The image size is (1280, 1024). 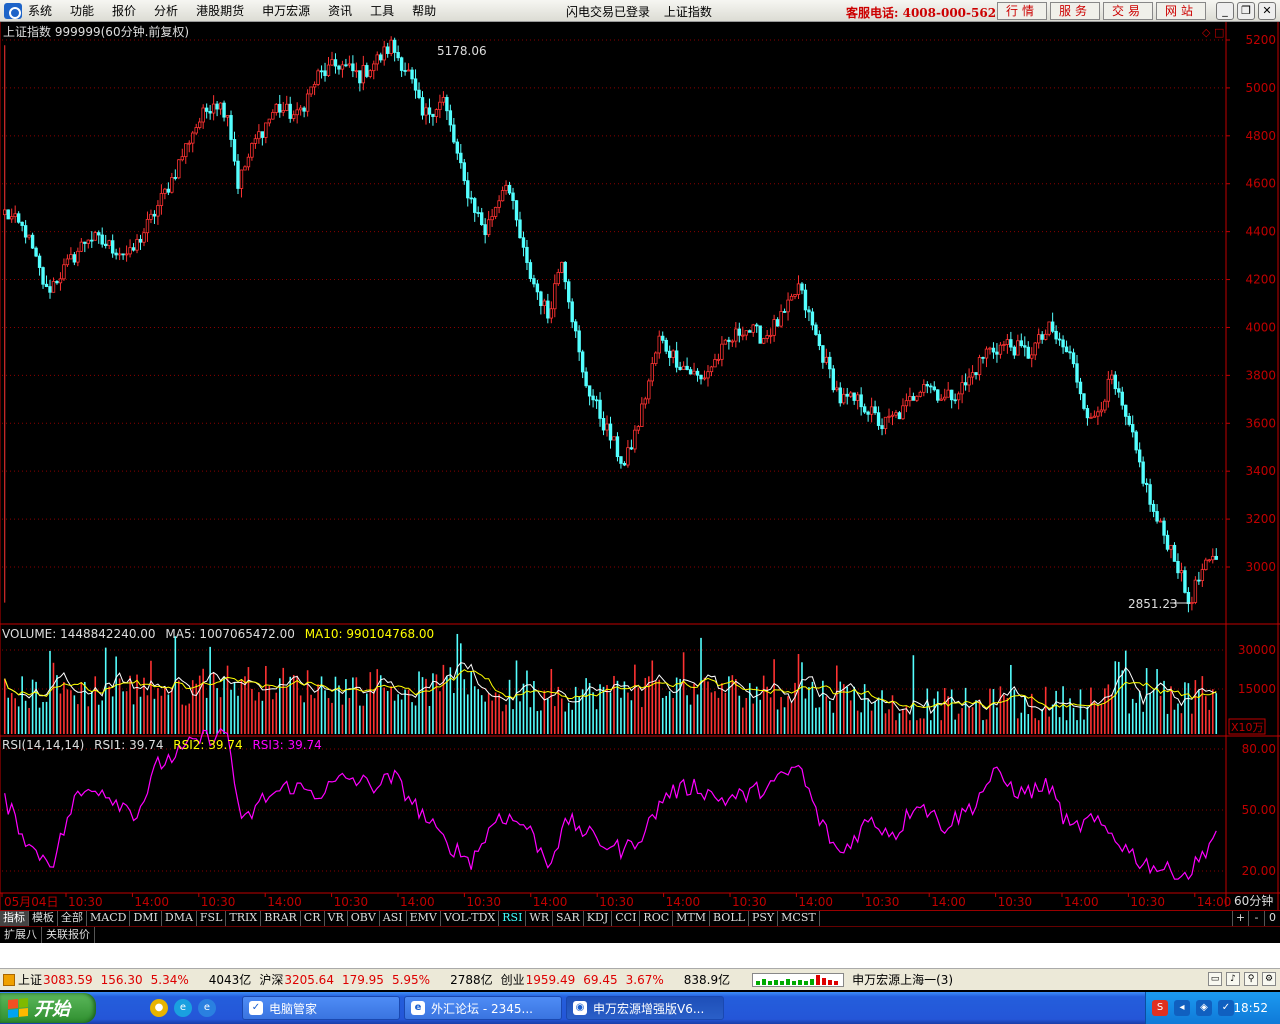 What do you see at coordinates (183, 1008) in the screenshot?
I see `browser-icon: e` at bounding box center [183, 1008].